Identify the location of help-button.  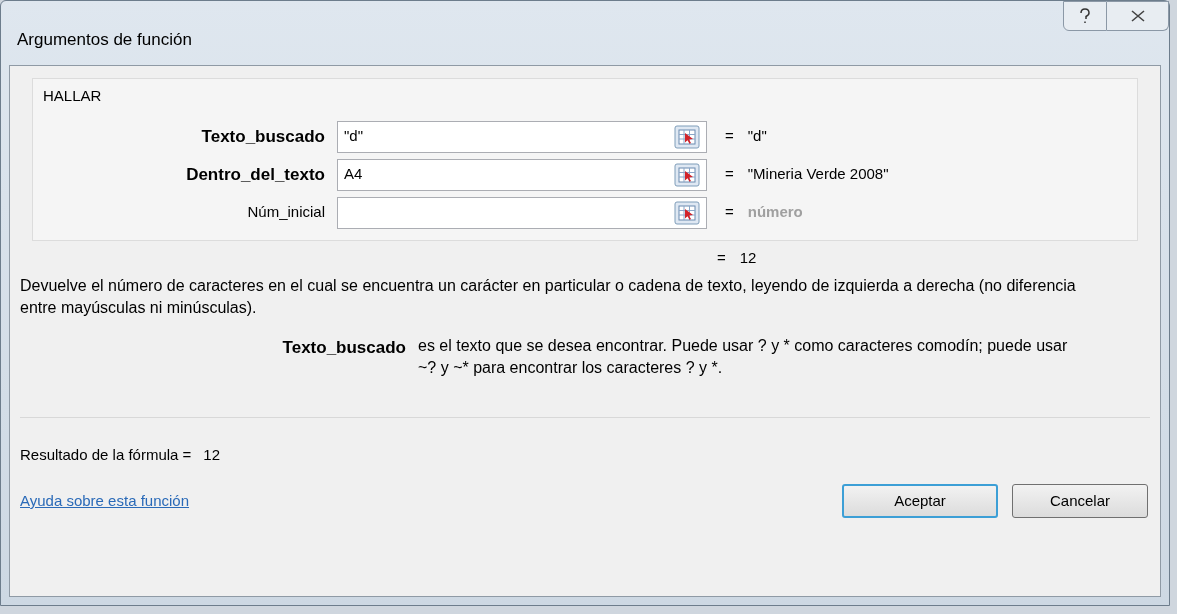
(1085, 16).